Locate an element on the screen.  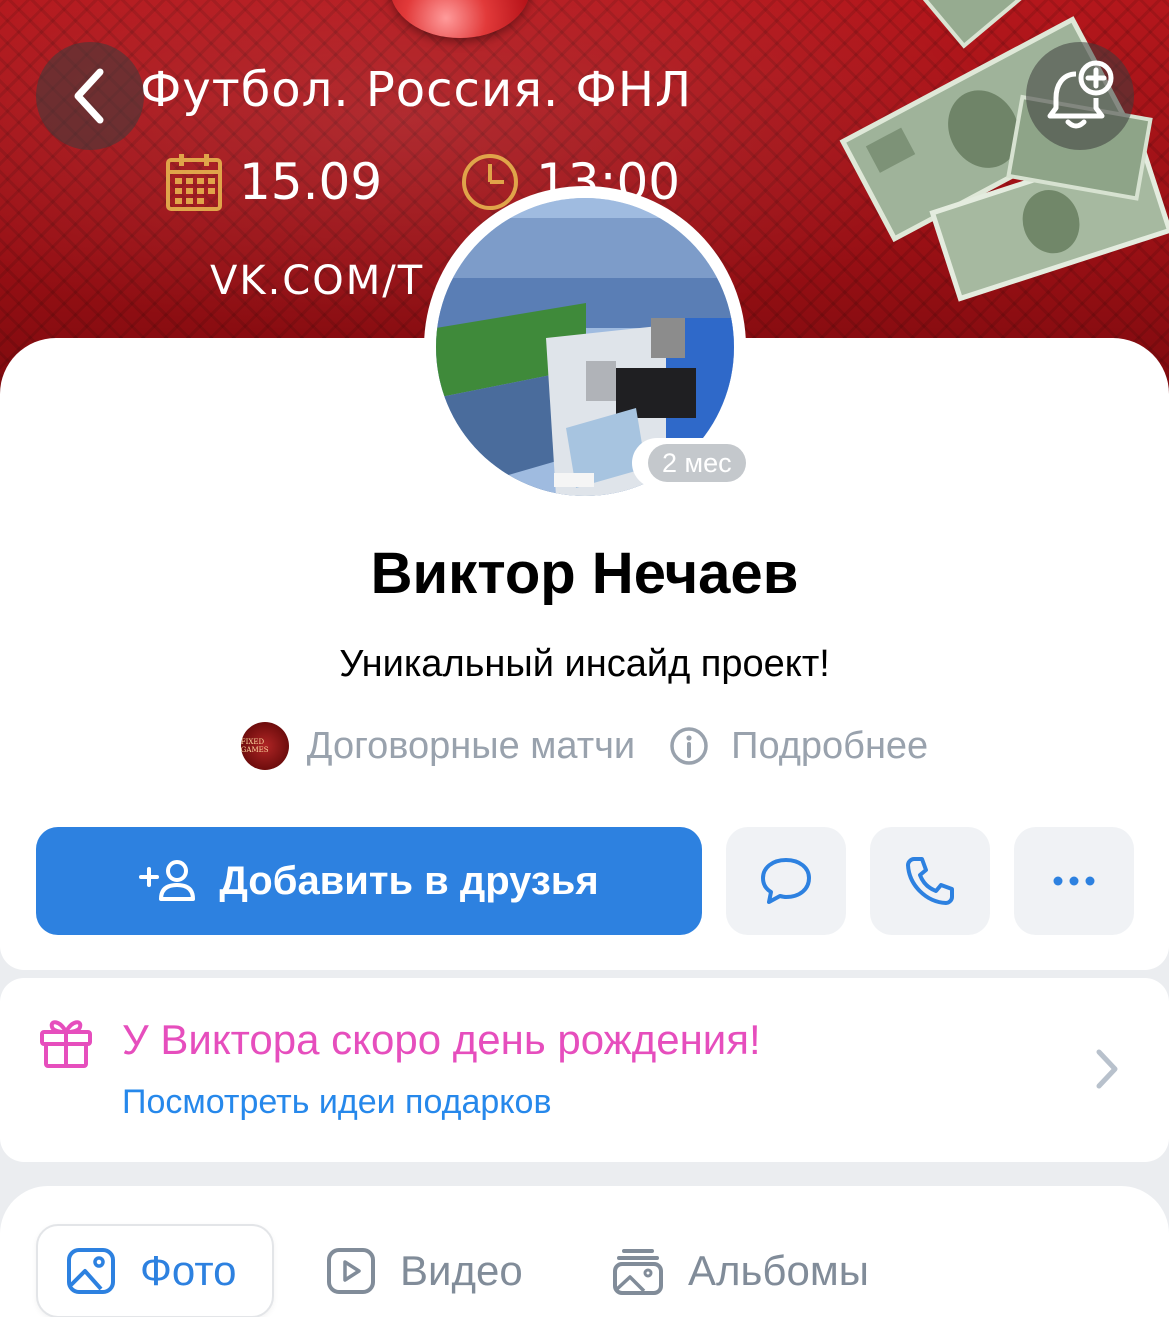
message-button is located at coordinates (786, 881).